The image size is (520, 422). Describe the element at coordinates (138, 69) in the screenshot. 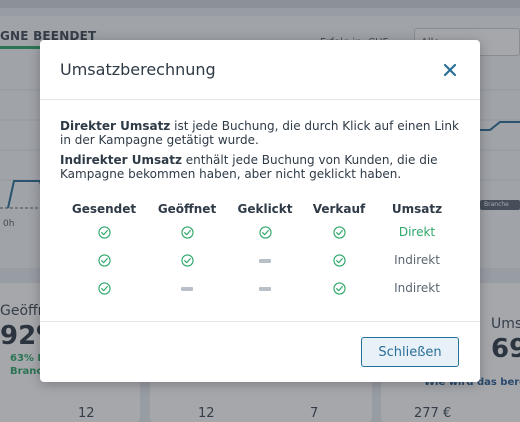

I see `modal-title: Umsatzberechnung` at that location.